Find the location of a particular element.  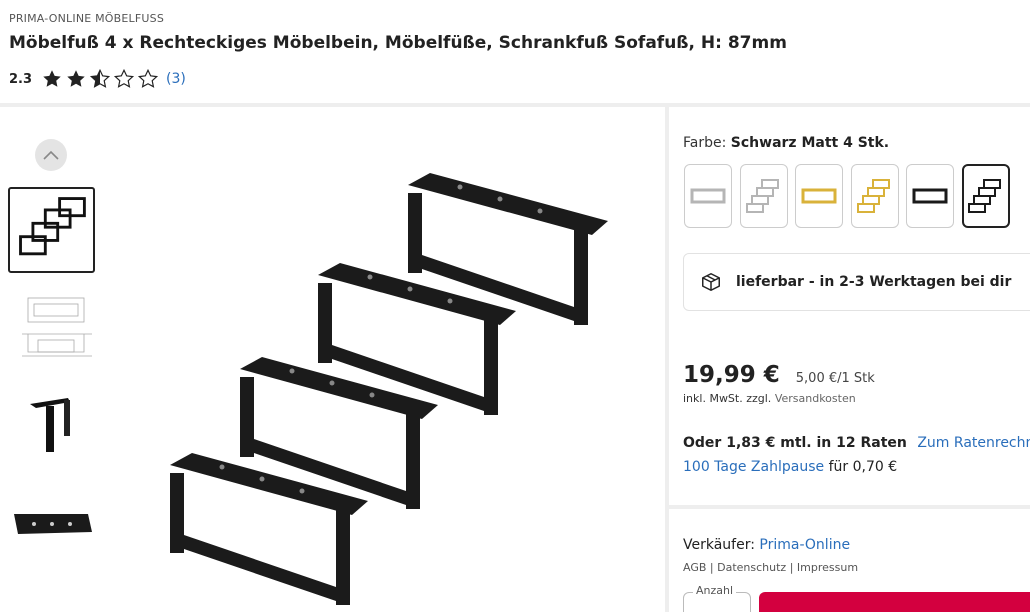

review-count-link: (3) is located at coordinates (176, 79).